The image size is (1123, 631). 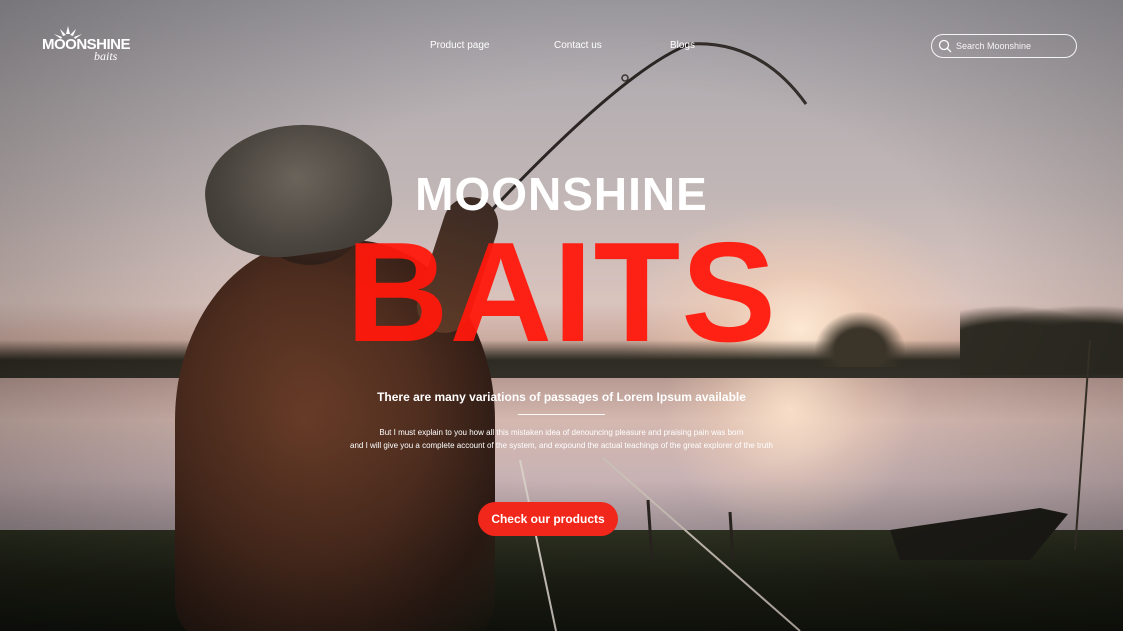 What do you see at coordinates (548, 519) in the screenshot?
I see `check-products-button: Check our products` at bounding box center [548, 519].